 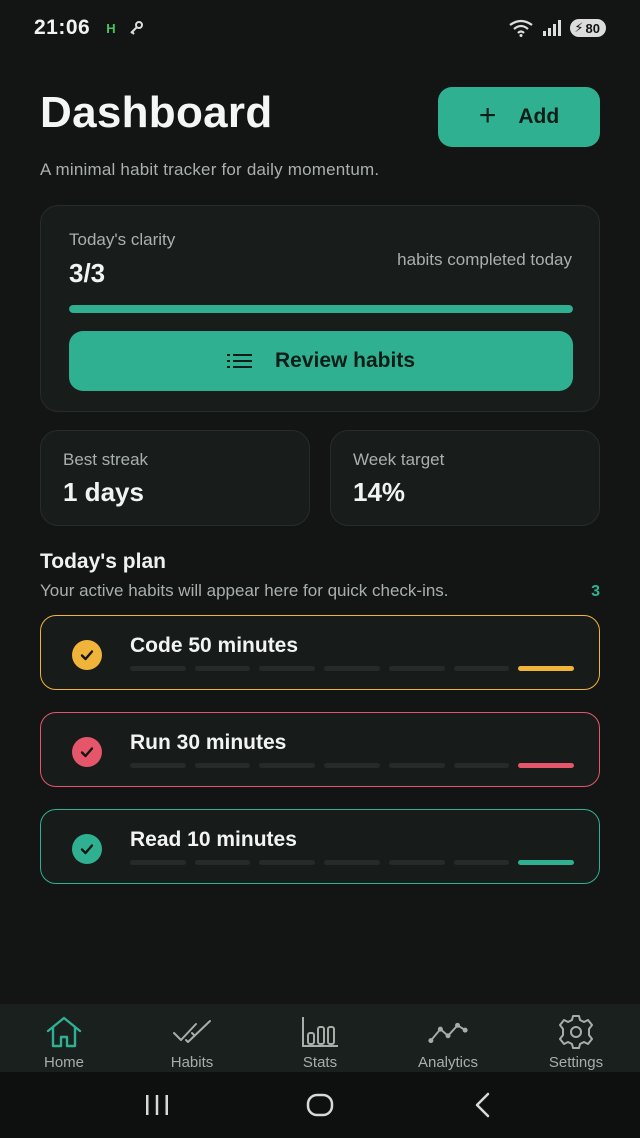 I want to click on nav-label: Analytics, so click(x=448, y=1062).